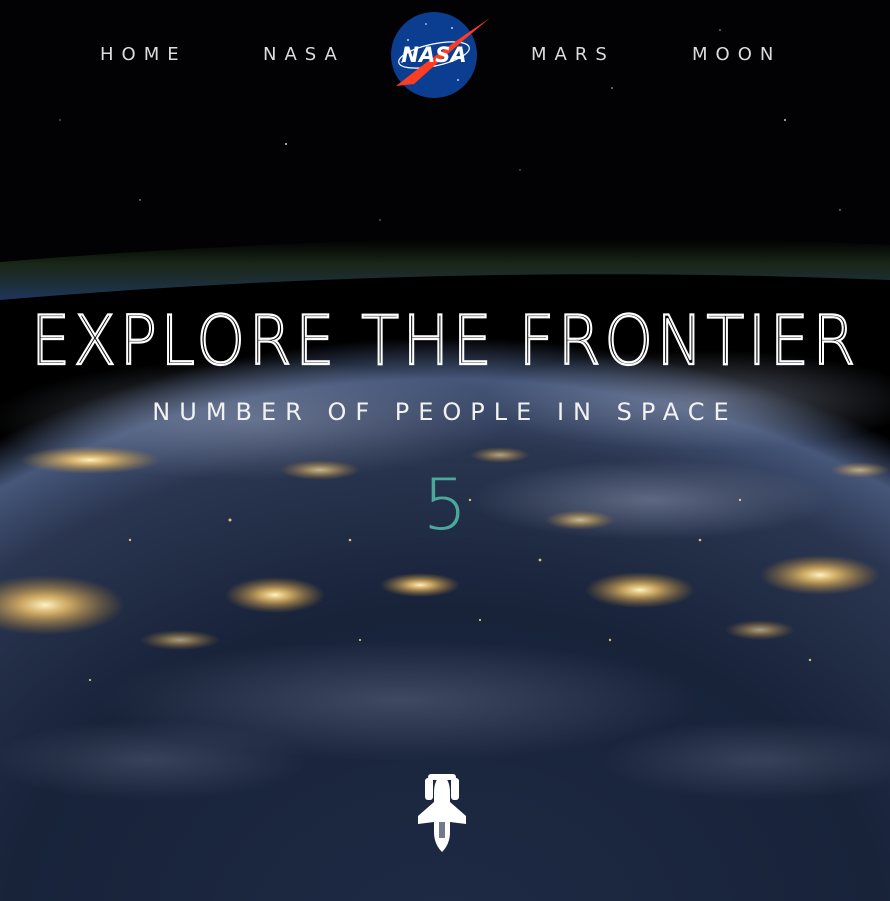  Describe the element at coordinates (304, 54) in the screenshot. I see `nav-link-nasa: NASA` at that location.